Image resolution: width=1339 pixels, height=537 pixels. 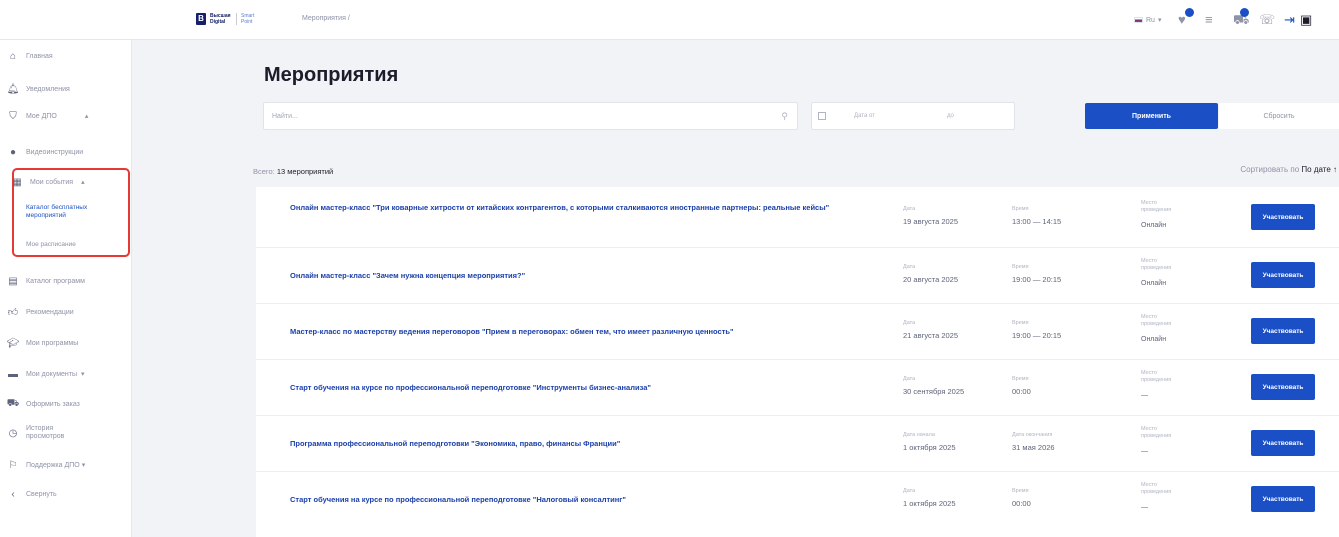 I want to click on sidebar-item-my-events: ▦ Мои события ▴, so click(x=66, y=182).